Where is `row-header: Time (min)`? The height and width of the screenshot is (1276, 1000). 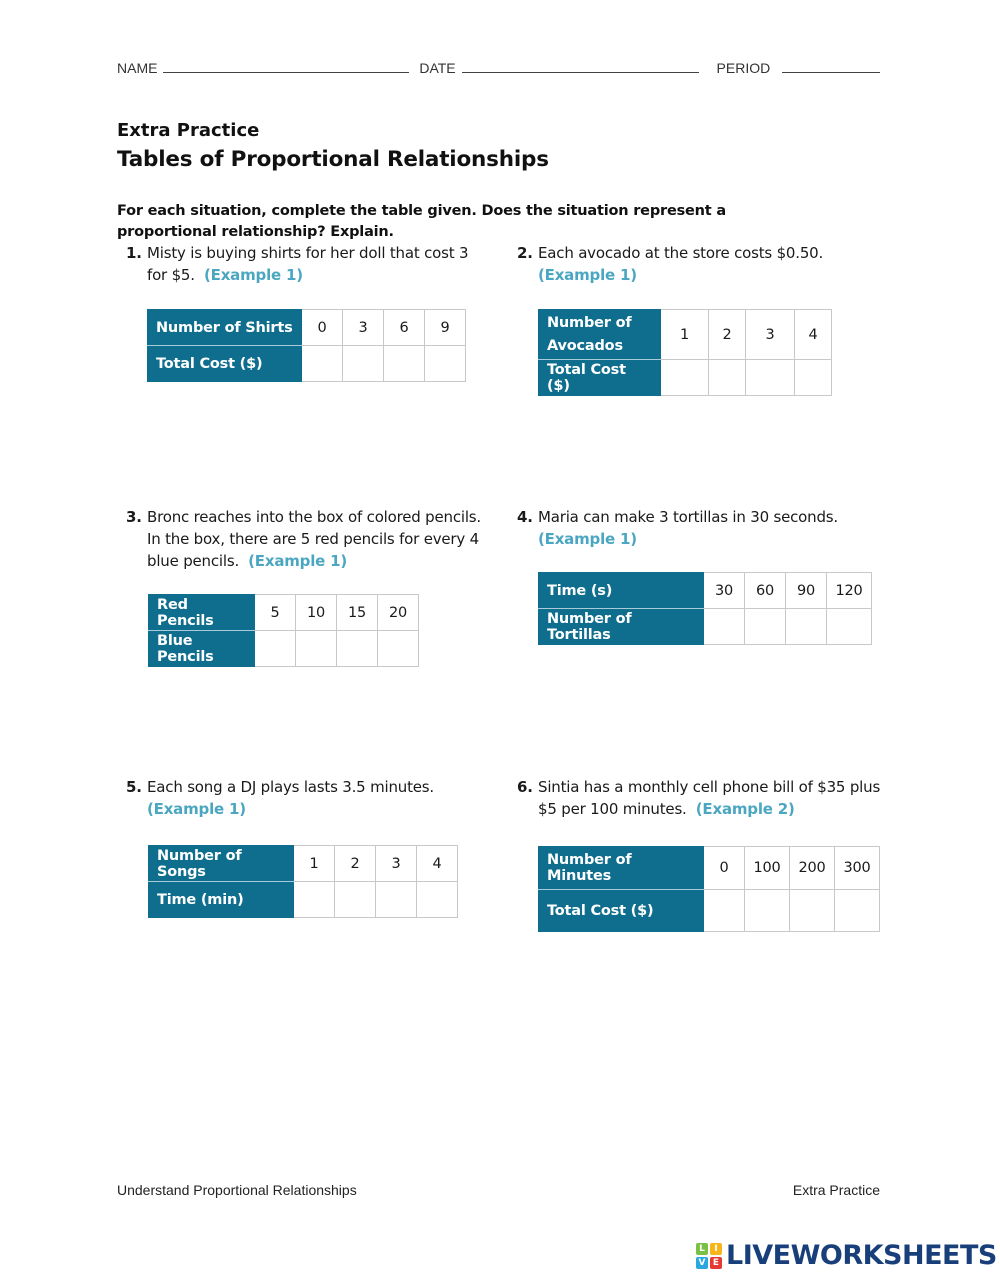
row-header: Time (min) is located at coordinates (221, 899).